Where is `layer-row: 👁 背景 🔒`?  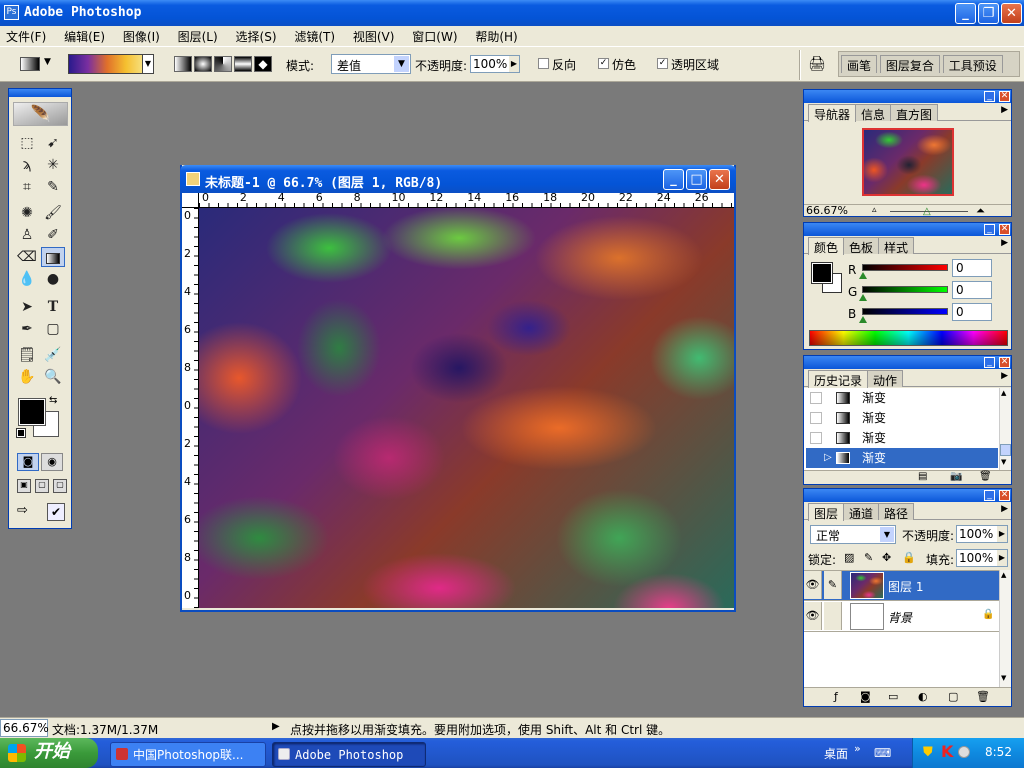
layer-row: 👁 背景 🔒 is located at coordinates (901, 617).